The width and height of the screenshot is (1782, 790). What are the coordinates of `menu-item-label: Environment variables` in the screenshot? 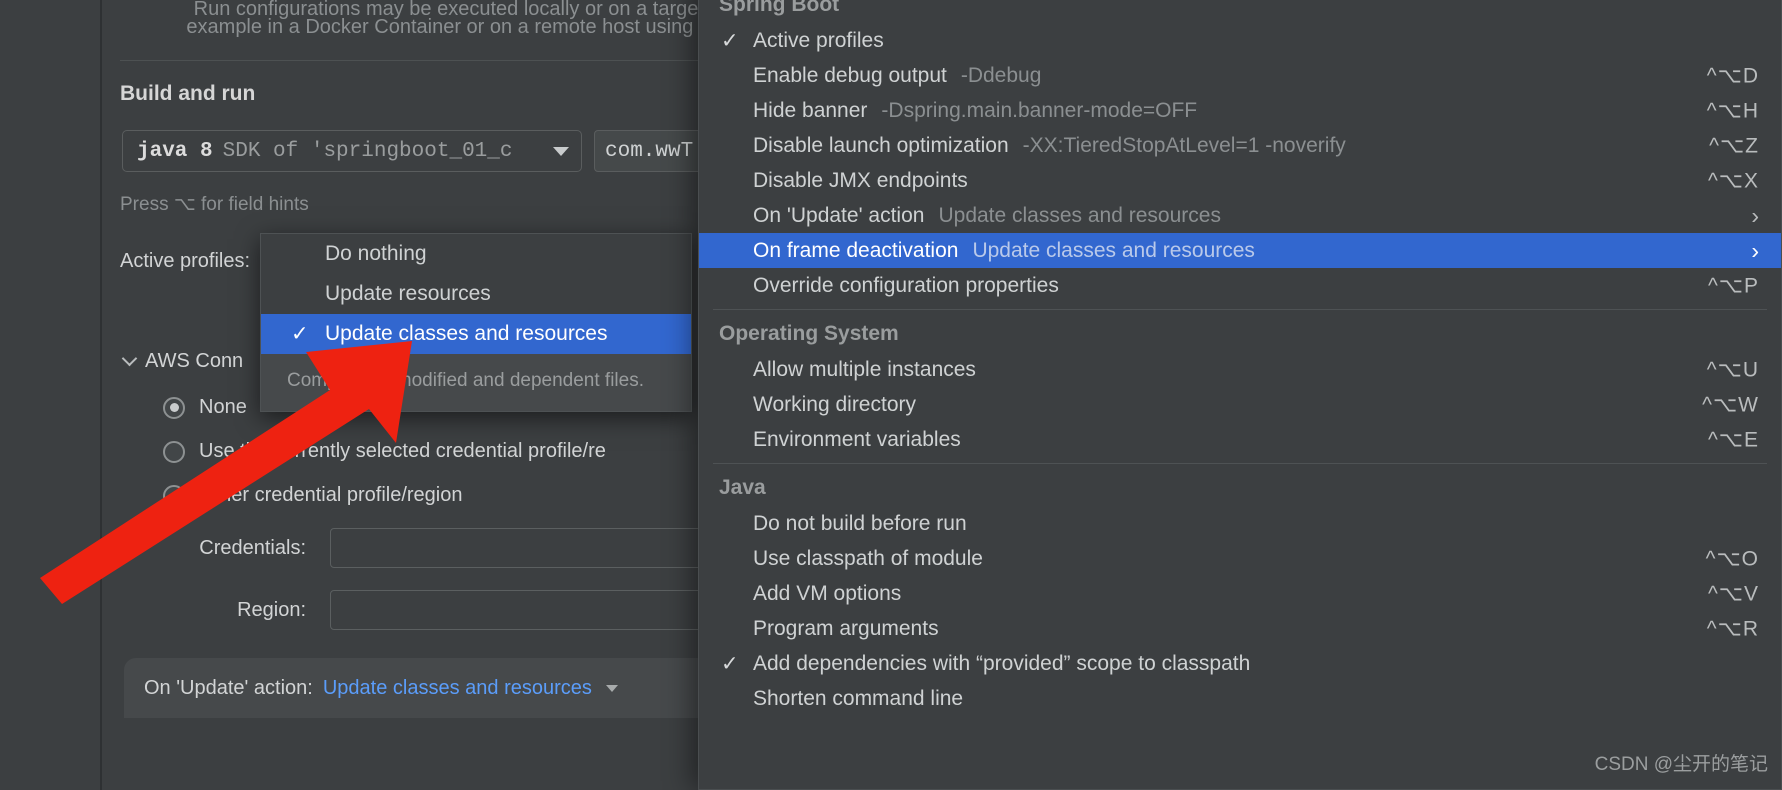 It's located at (857, 439).